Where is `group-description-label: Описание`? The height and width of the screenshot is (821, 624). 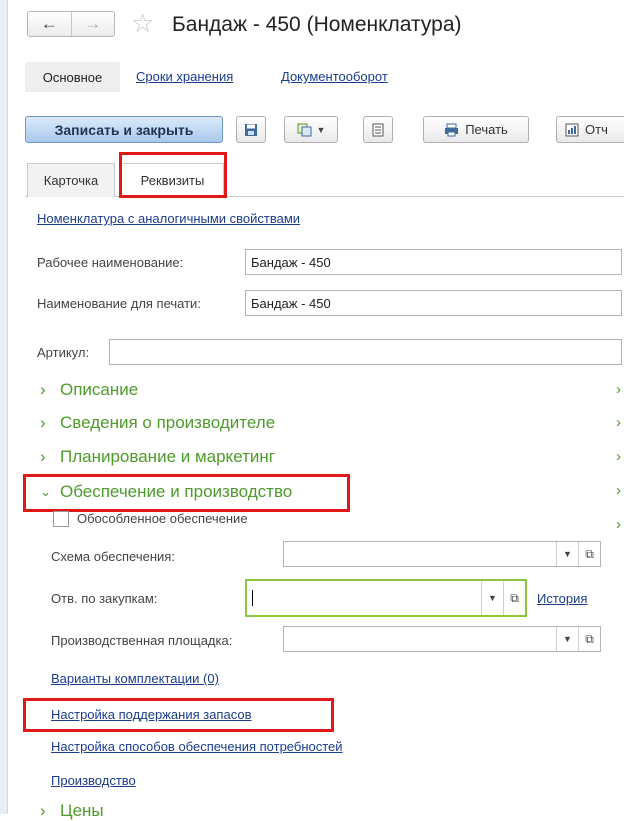
group-description-label: Описание is located at coordinates (99, 389).